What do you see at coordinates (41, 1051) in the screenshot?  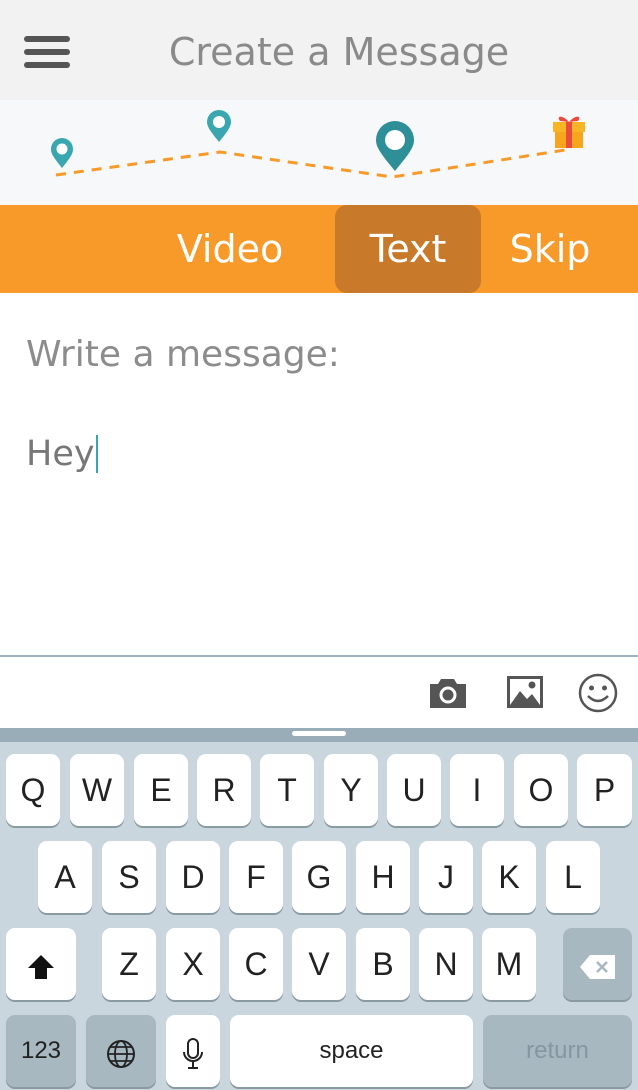 I see `numbers-key: 123` at bounding box center [41, 1051].